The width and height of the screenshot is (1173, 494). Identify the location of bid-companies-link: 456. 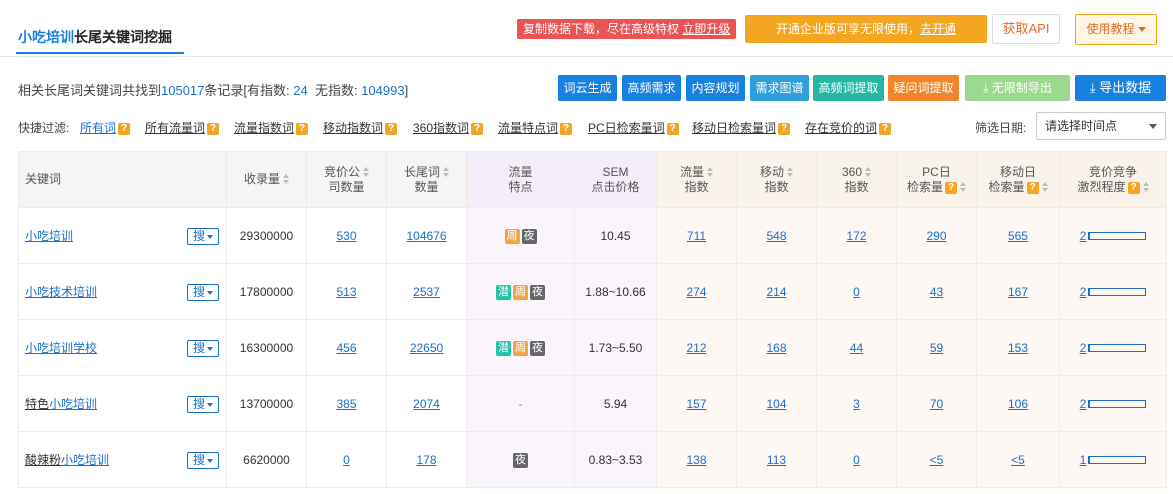
(346, 348).